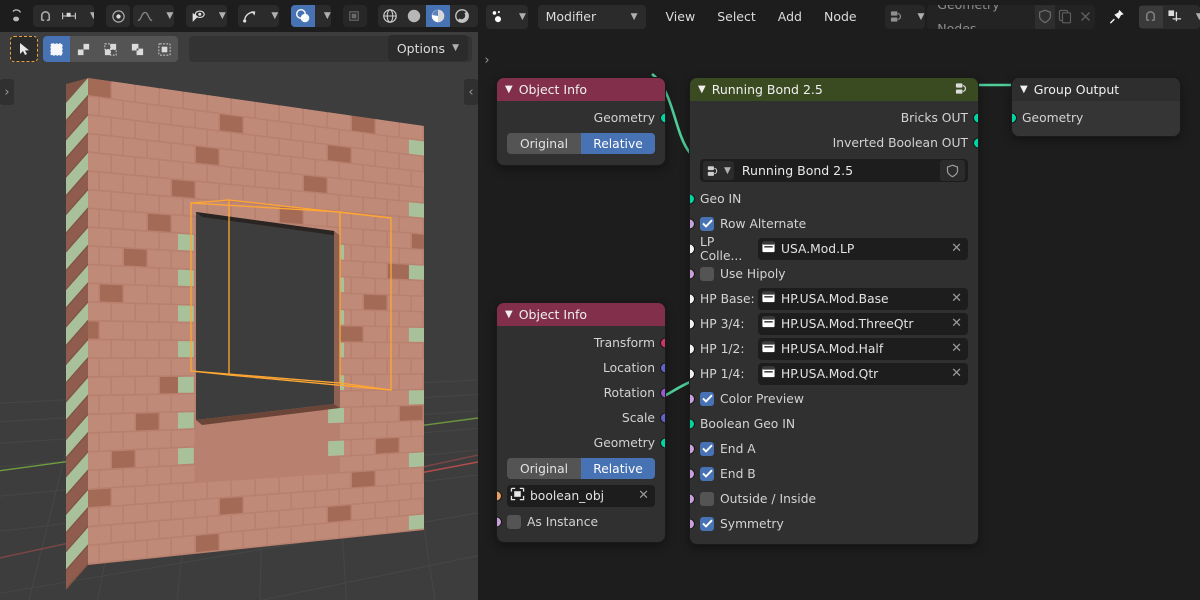  I want to click on node-header: ▼ Group Output, so click(1096, 89).